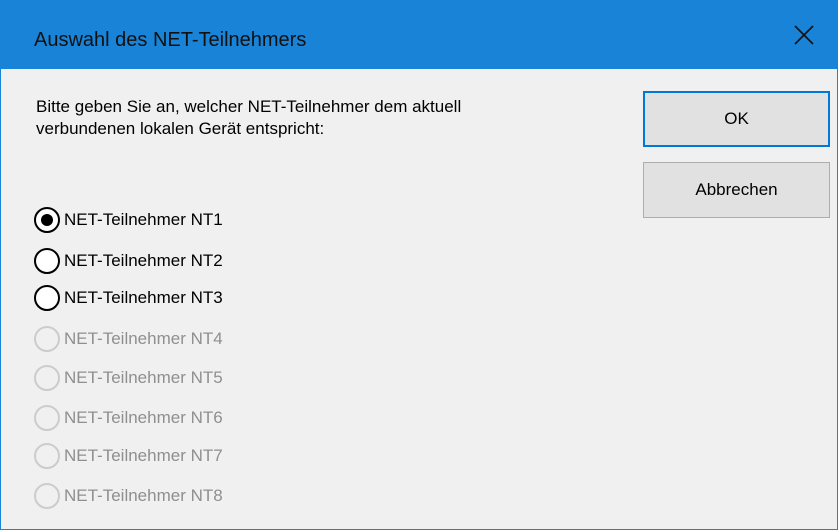 This screenshot has height=530, width=838. What do you see at coordinates (736, 190) in the screenshot?
I see `cancel-button: Abbrechen` at bounding box center [736, 190].